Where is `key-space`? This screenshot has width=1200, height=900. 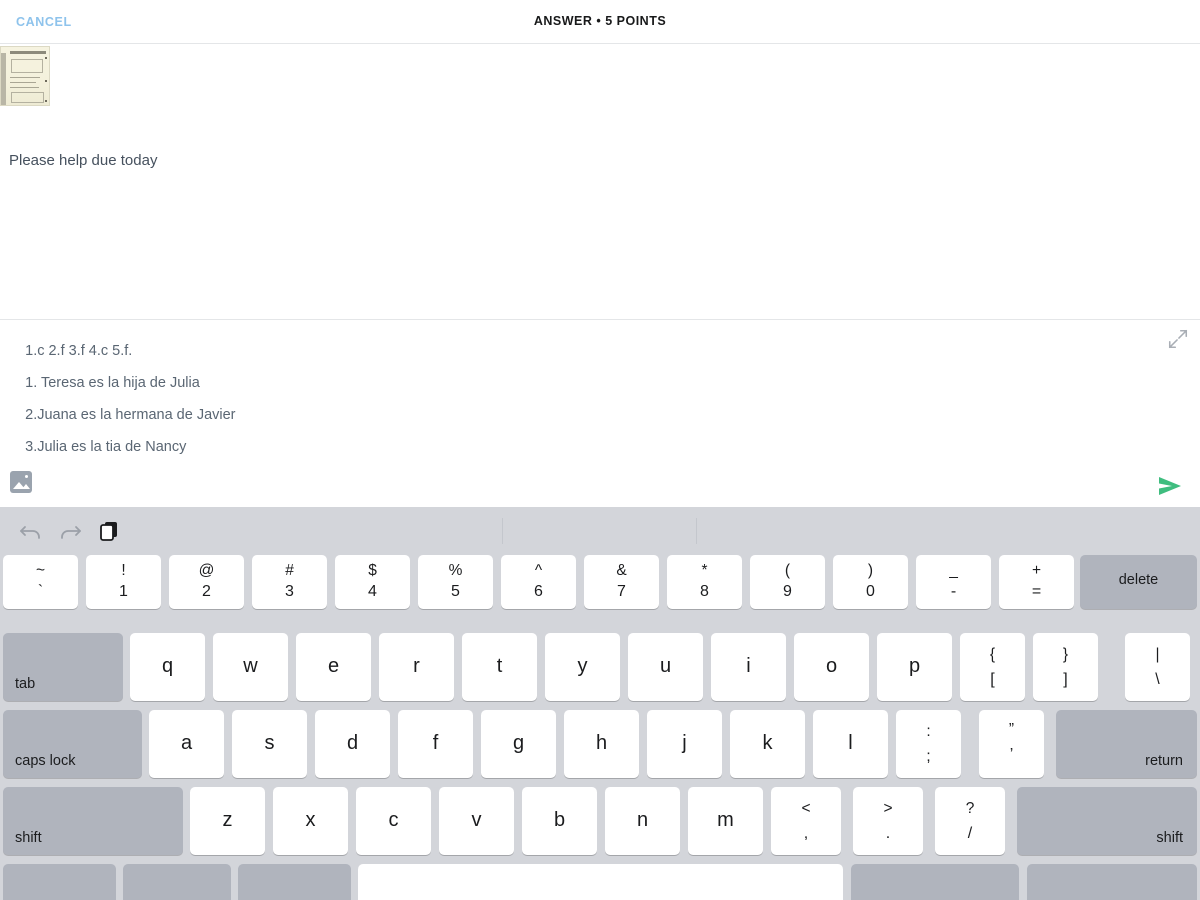 key-space is located at coordinates (600, 882).